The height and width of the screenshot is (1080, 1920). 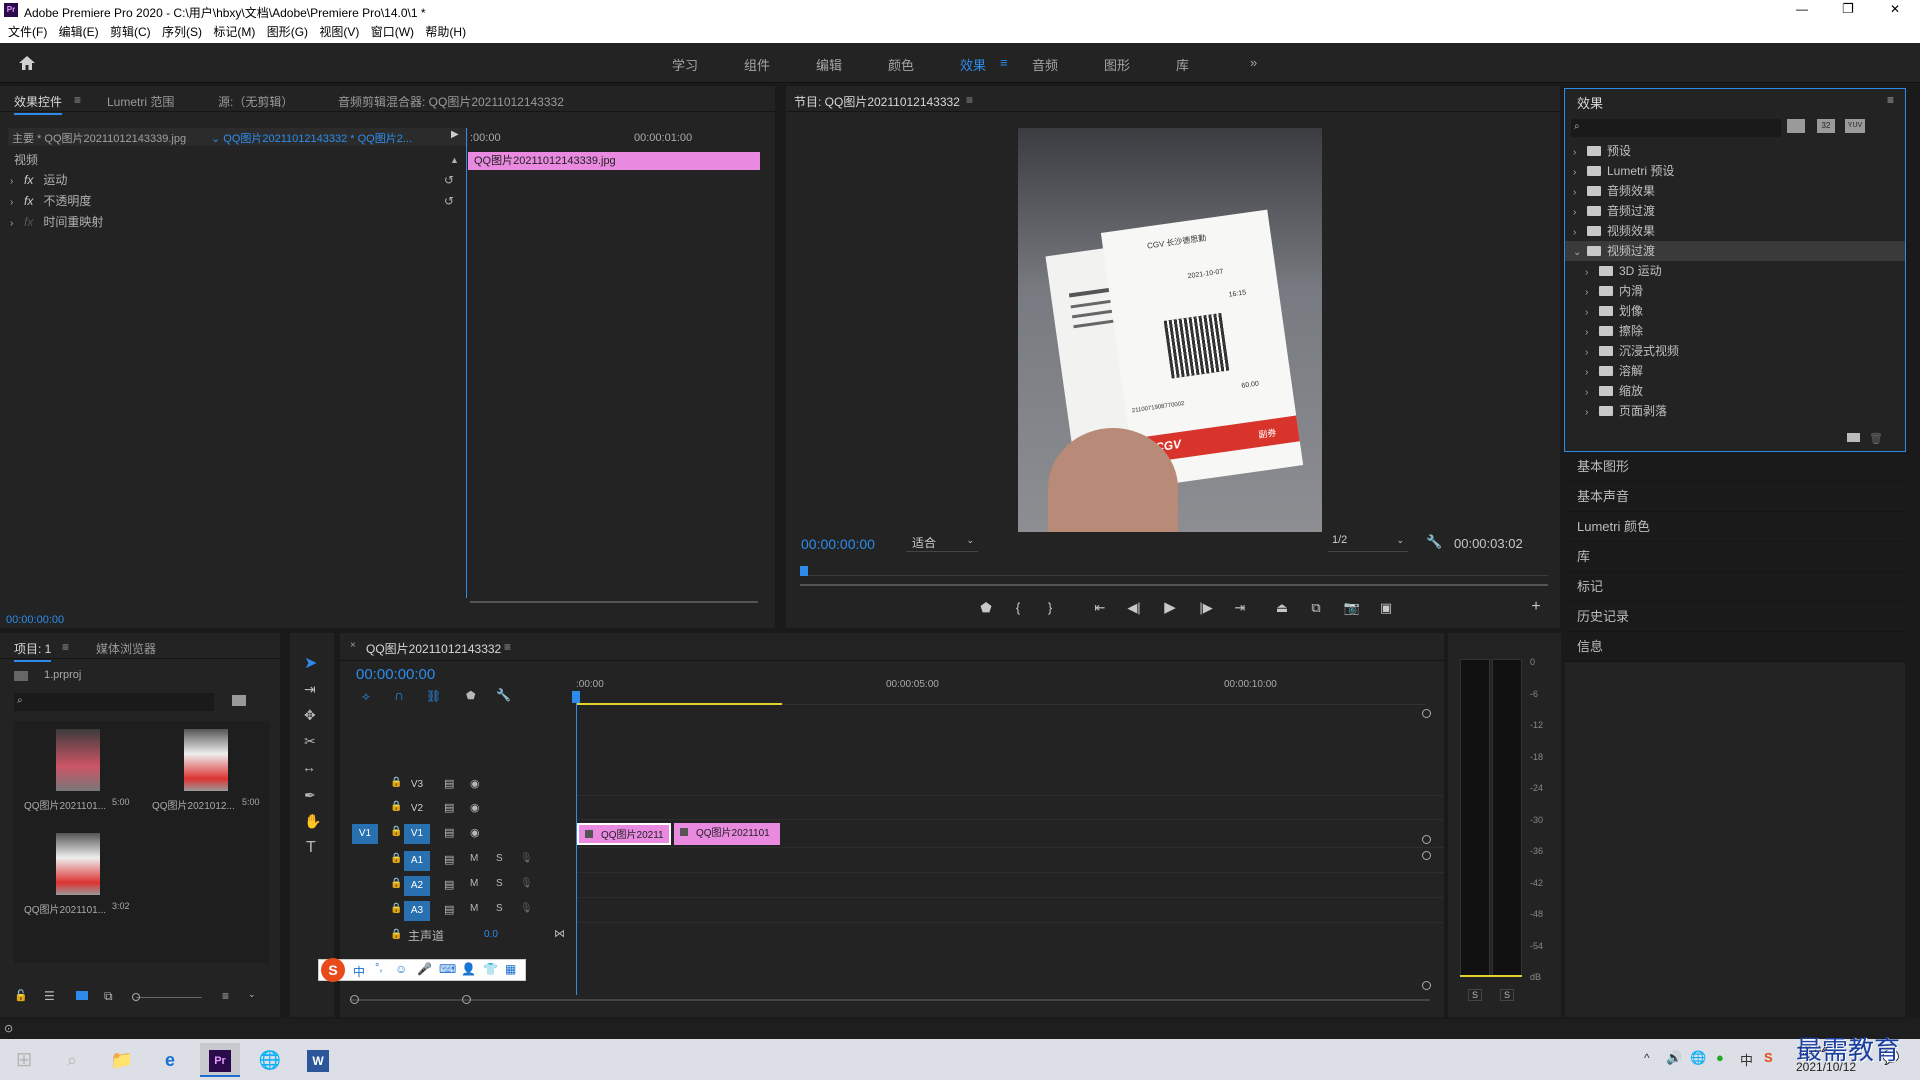 I want to click on close-button: ✕, so click(x=1895, y=9).